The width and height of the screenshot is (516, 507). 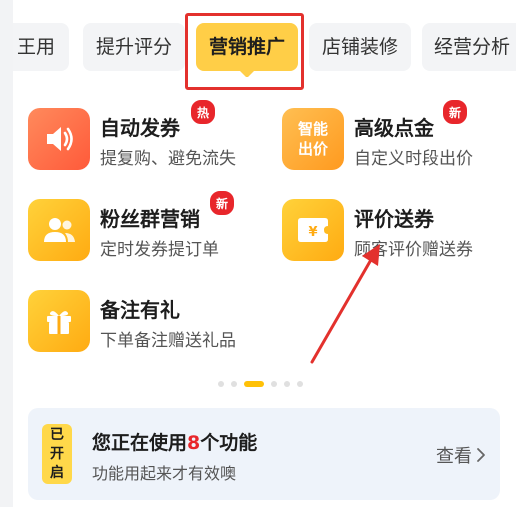 I want to click on feature-auto-coupon: 自动发券 热 提复购、避免流失, so click(x=143, y=135).